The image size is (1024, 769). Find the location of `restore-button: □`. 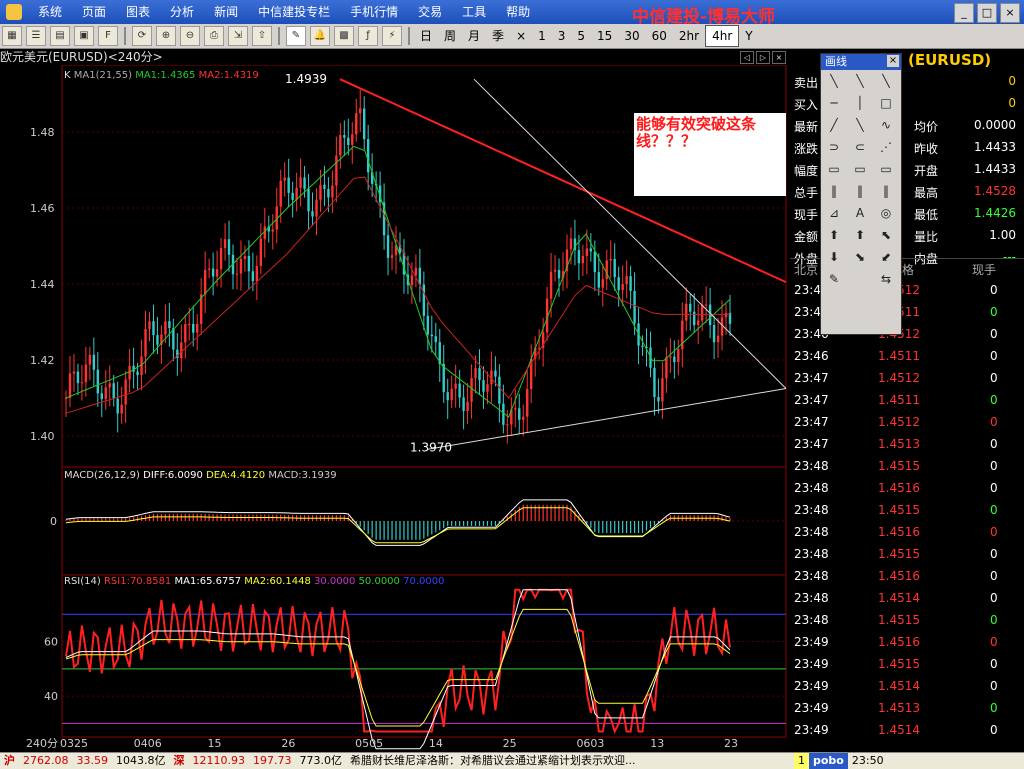

restore-button: □ is located at coordinates (987, 13).